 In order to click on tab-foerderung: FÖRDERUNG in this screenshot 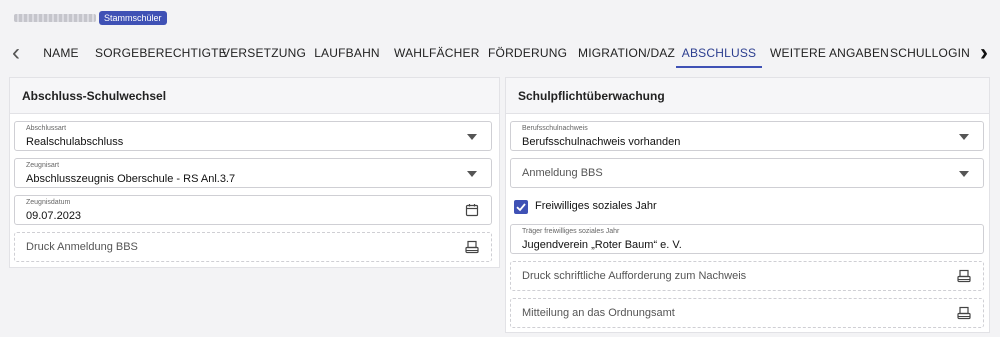, I will do `click(527, 53)`.